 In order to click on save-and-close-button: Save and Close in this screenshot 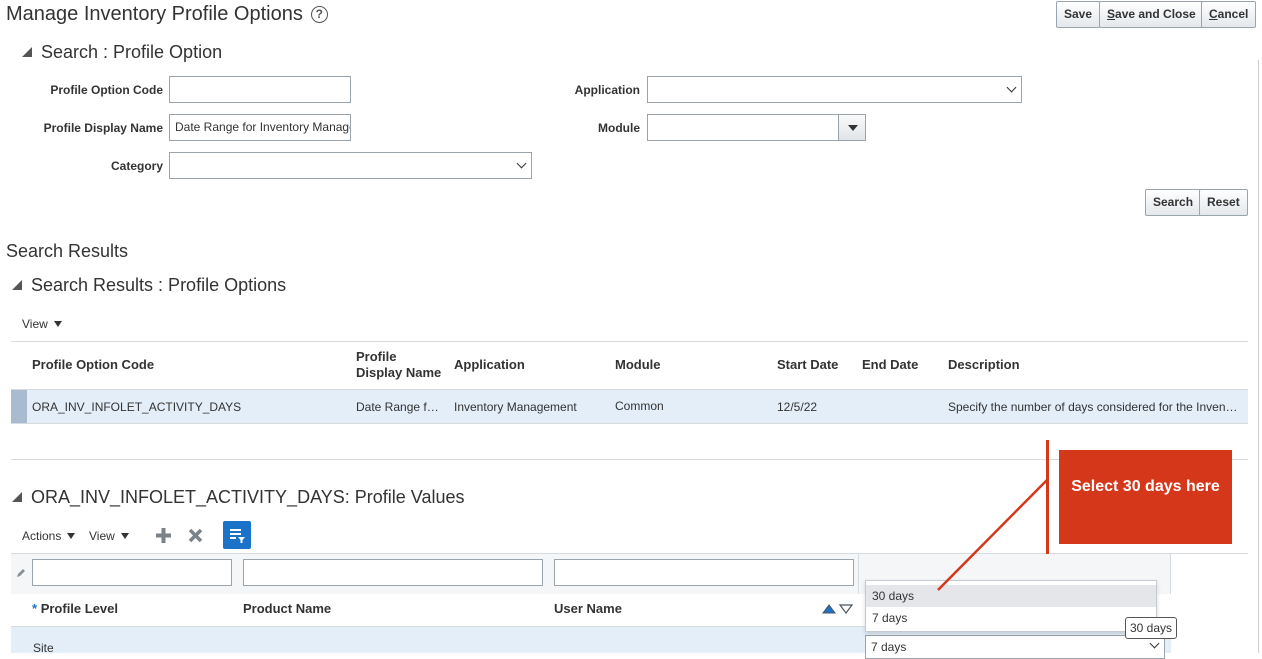, I will do `click(1151, 14)`.